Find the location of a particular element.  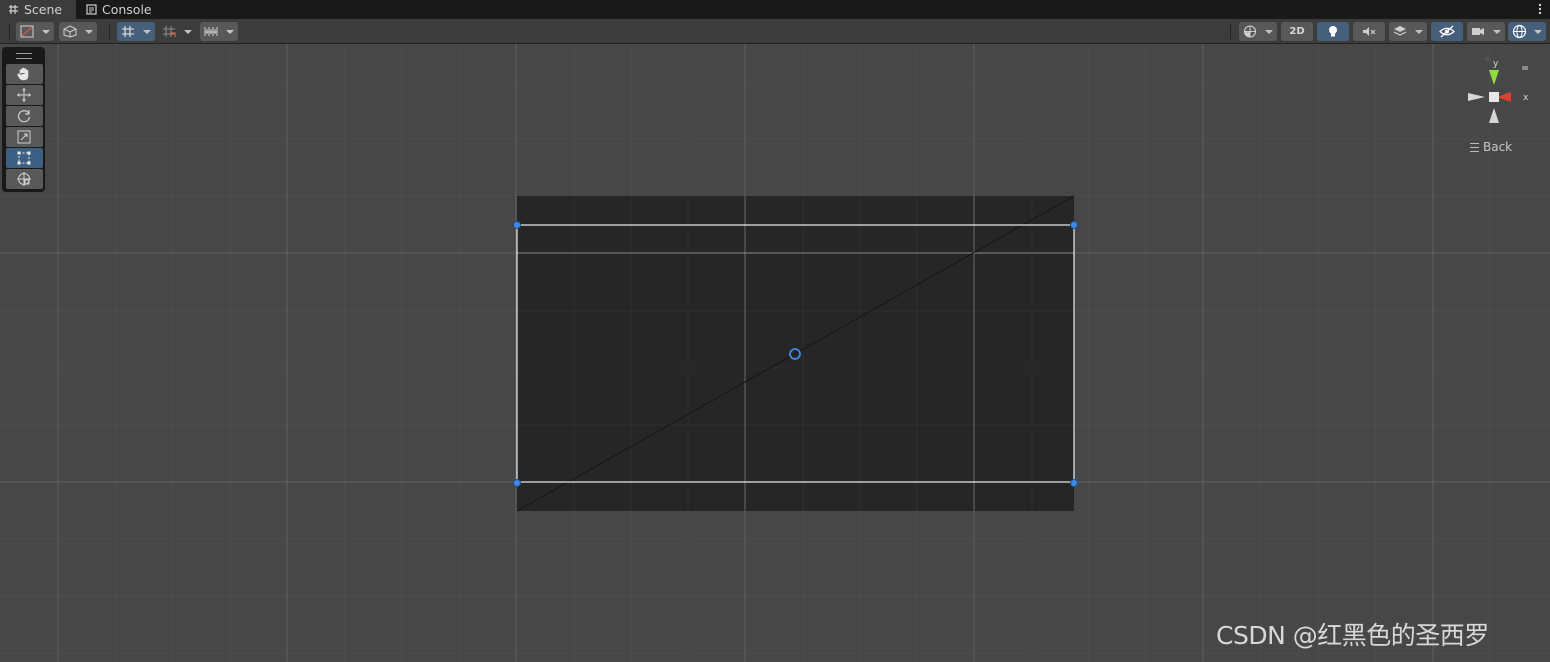

move-tool-button is located at coordinates (24, 95).